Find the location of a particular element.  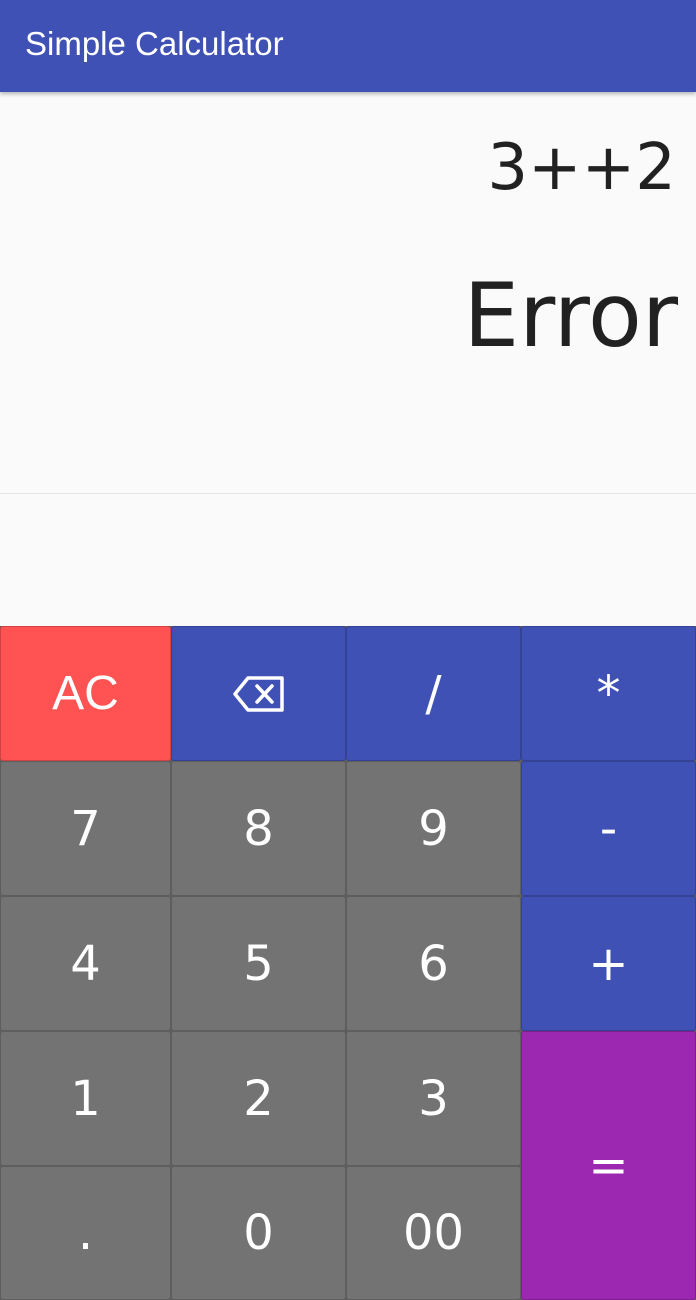

minus-button: - is located at coordinates (608, 828).